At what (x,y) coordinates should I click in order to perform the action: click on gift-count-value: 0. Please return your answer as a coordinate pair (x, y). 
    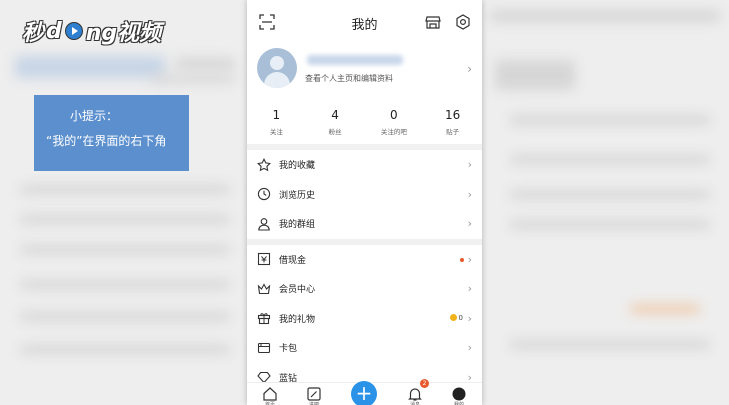
    Looking at the image, I should click on (460, 317).